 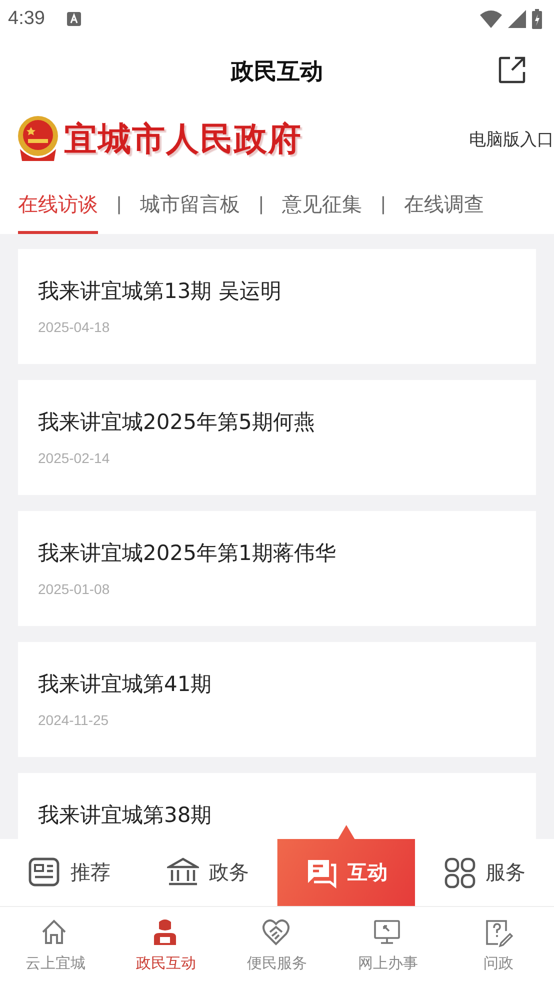 I want to click on nav-tab: 便民服务, so click(x=277, y=945).